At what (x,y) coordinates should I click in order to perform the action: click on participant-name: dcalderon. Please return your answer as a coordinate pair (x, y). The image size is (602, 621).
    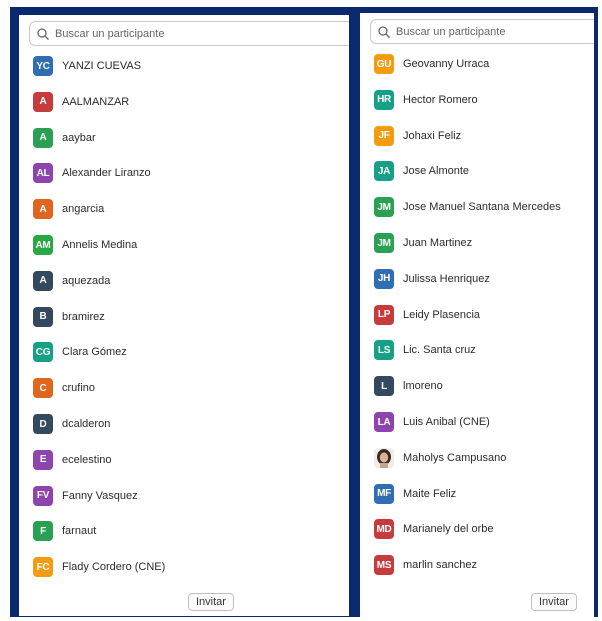
    Looking at the image, I should click on (86, 424).